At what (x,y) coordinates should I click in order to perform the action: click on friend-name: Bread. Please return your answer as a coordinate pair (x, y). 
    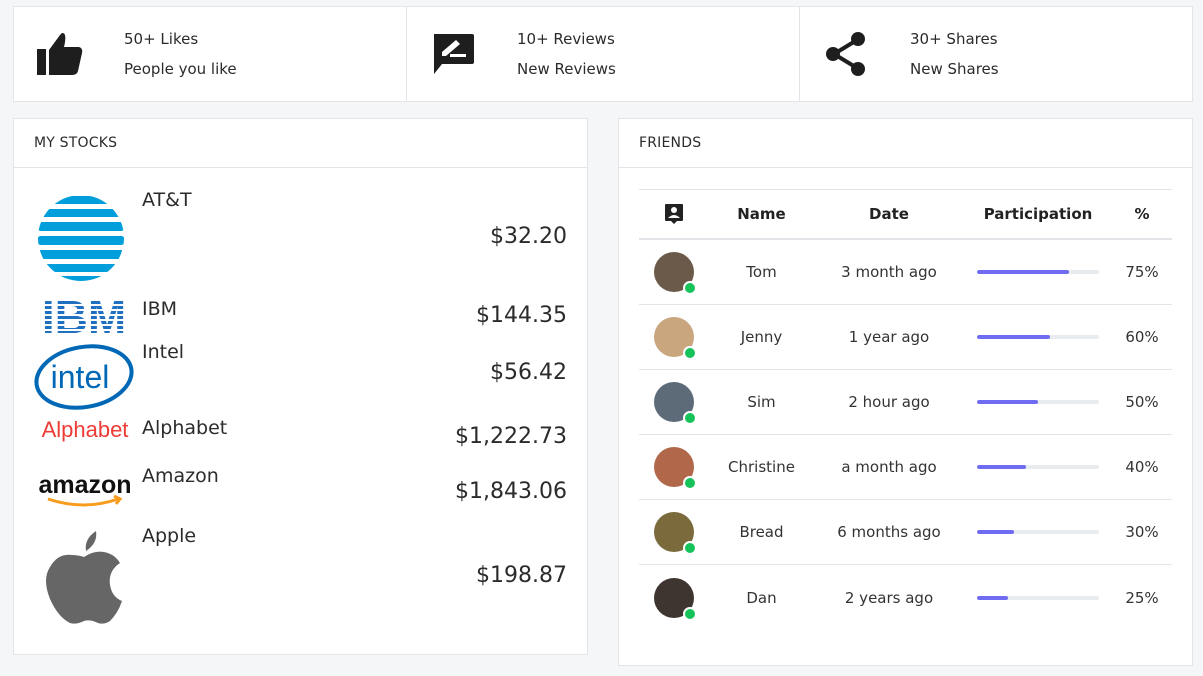
    Looking at the image, I should click on (761, 532).